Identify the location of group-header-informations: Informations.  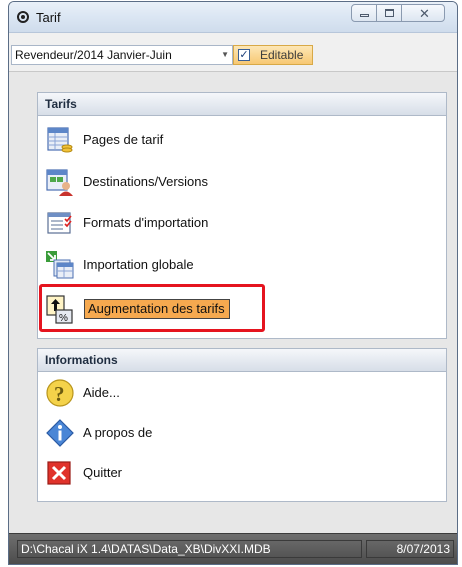
(242, 360).